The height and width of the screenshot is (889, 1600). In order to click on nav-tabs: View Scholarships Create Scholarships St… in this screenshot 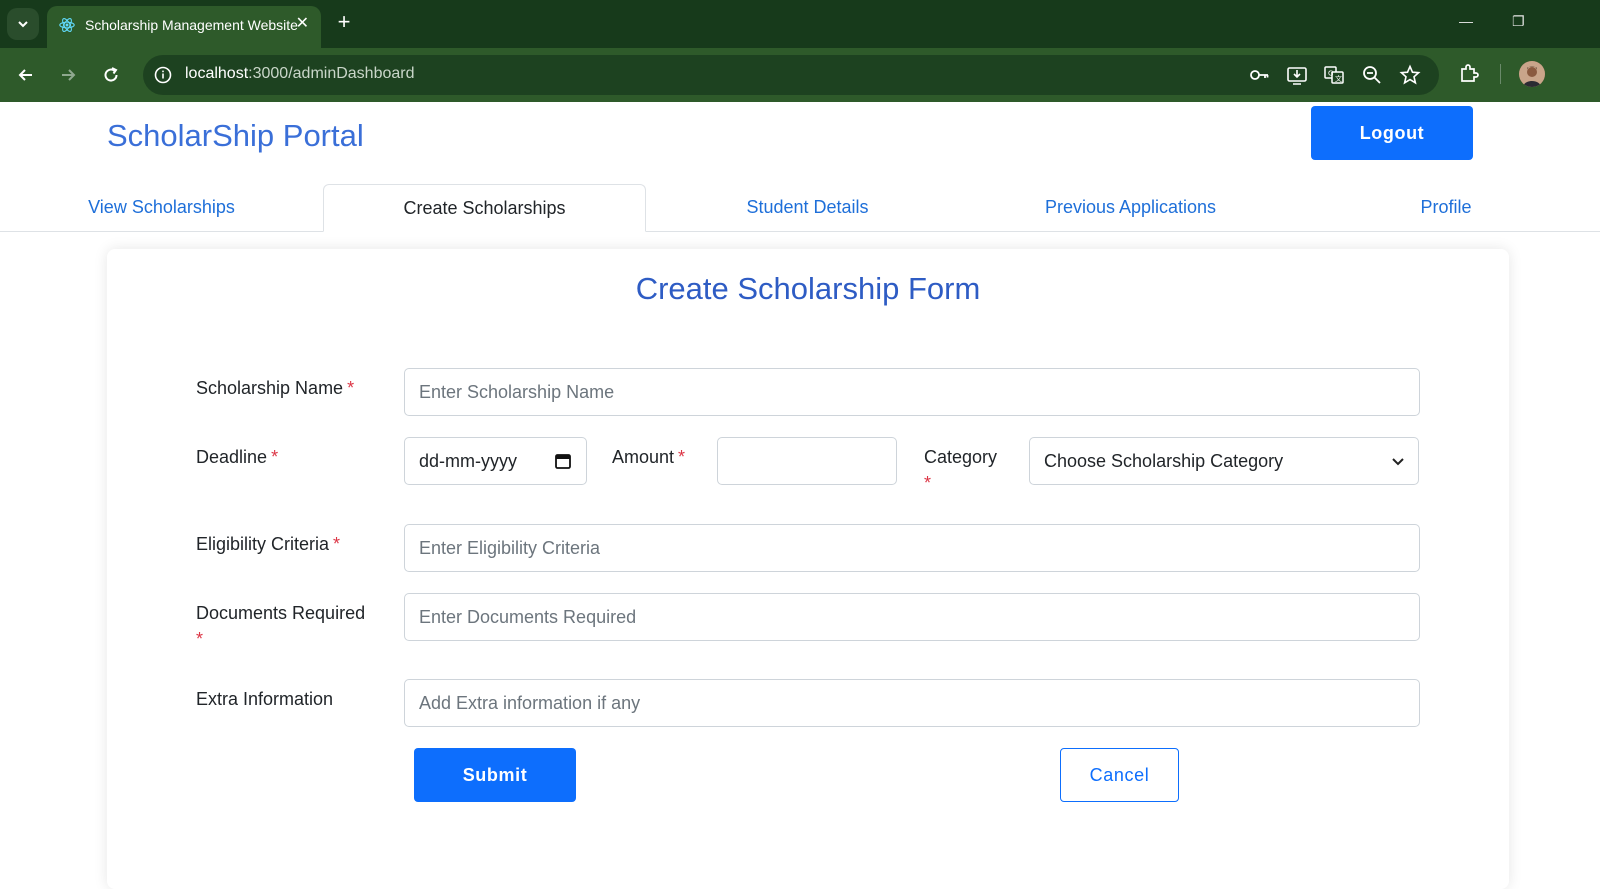, I will do `click(800, 208)`.